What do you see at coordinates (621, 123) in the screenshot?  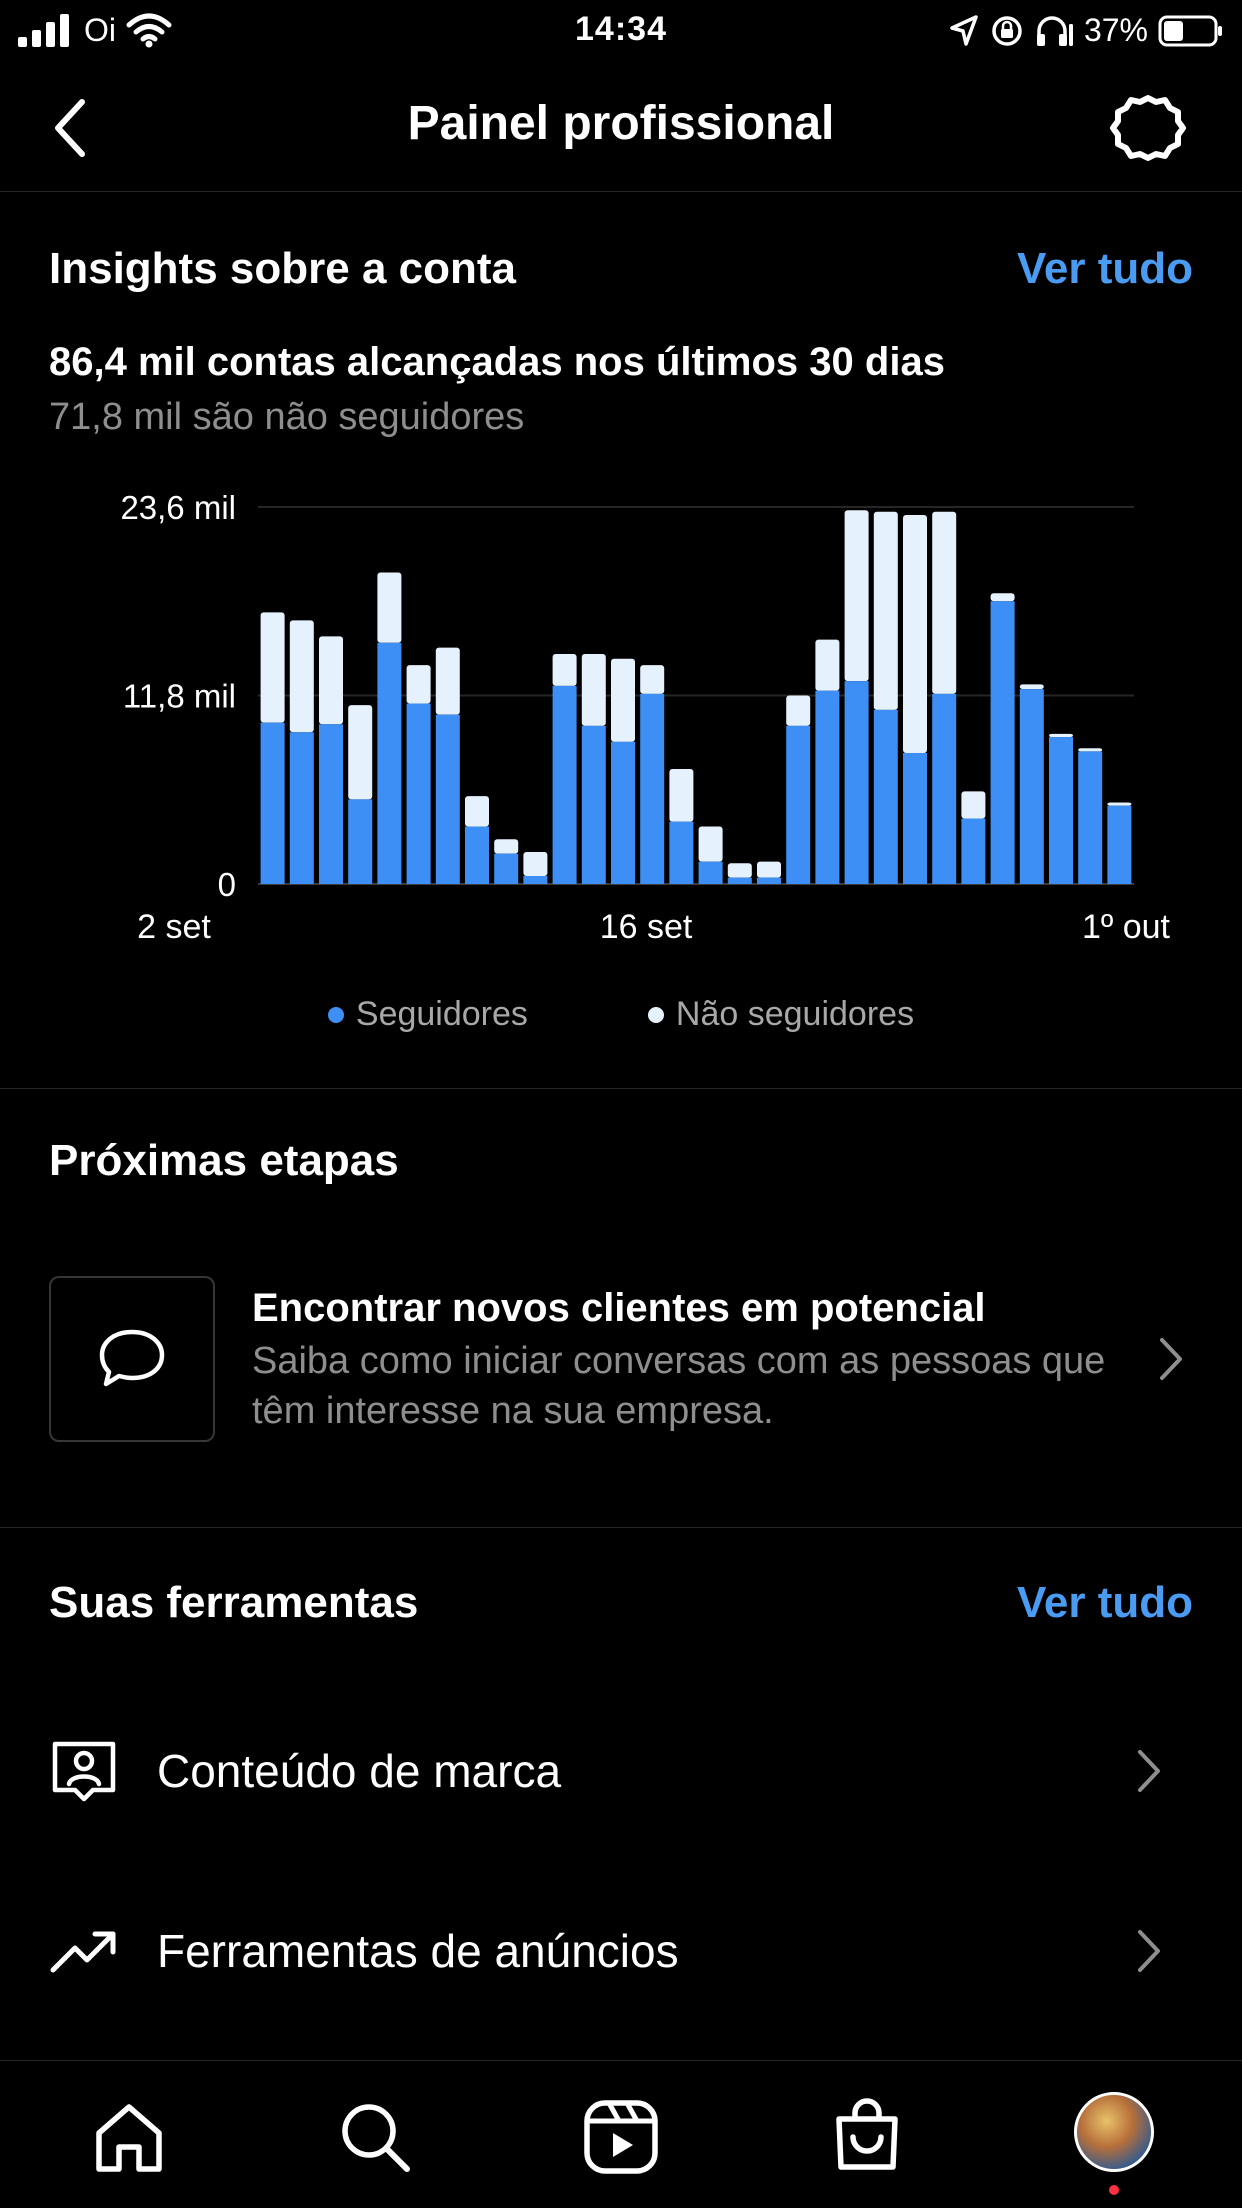 I see `page-title: Painel profissional` at bounding box center [621, 123].